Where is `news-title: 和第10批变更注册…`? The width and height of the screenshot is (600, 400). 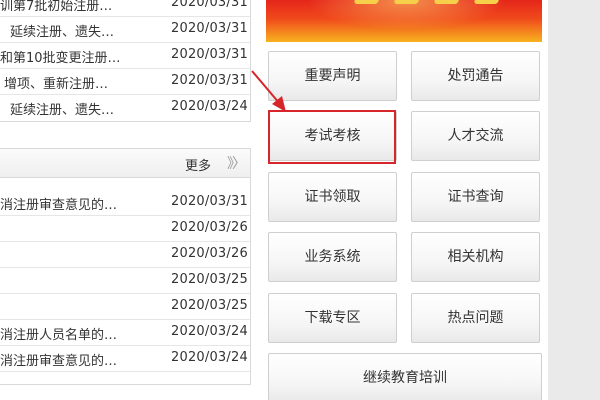
news-title: 和第10批变更注册… is located at coordinates (81, 56).